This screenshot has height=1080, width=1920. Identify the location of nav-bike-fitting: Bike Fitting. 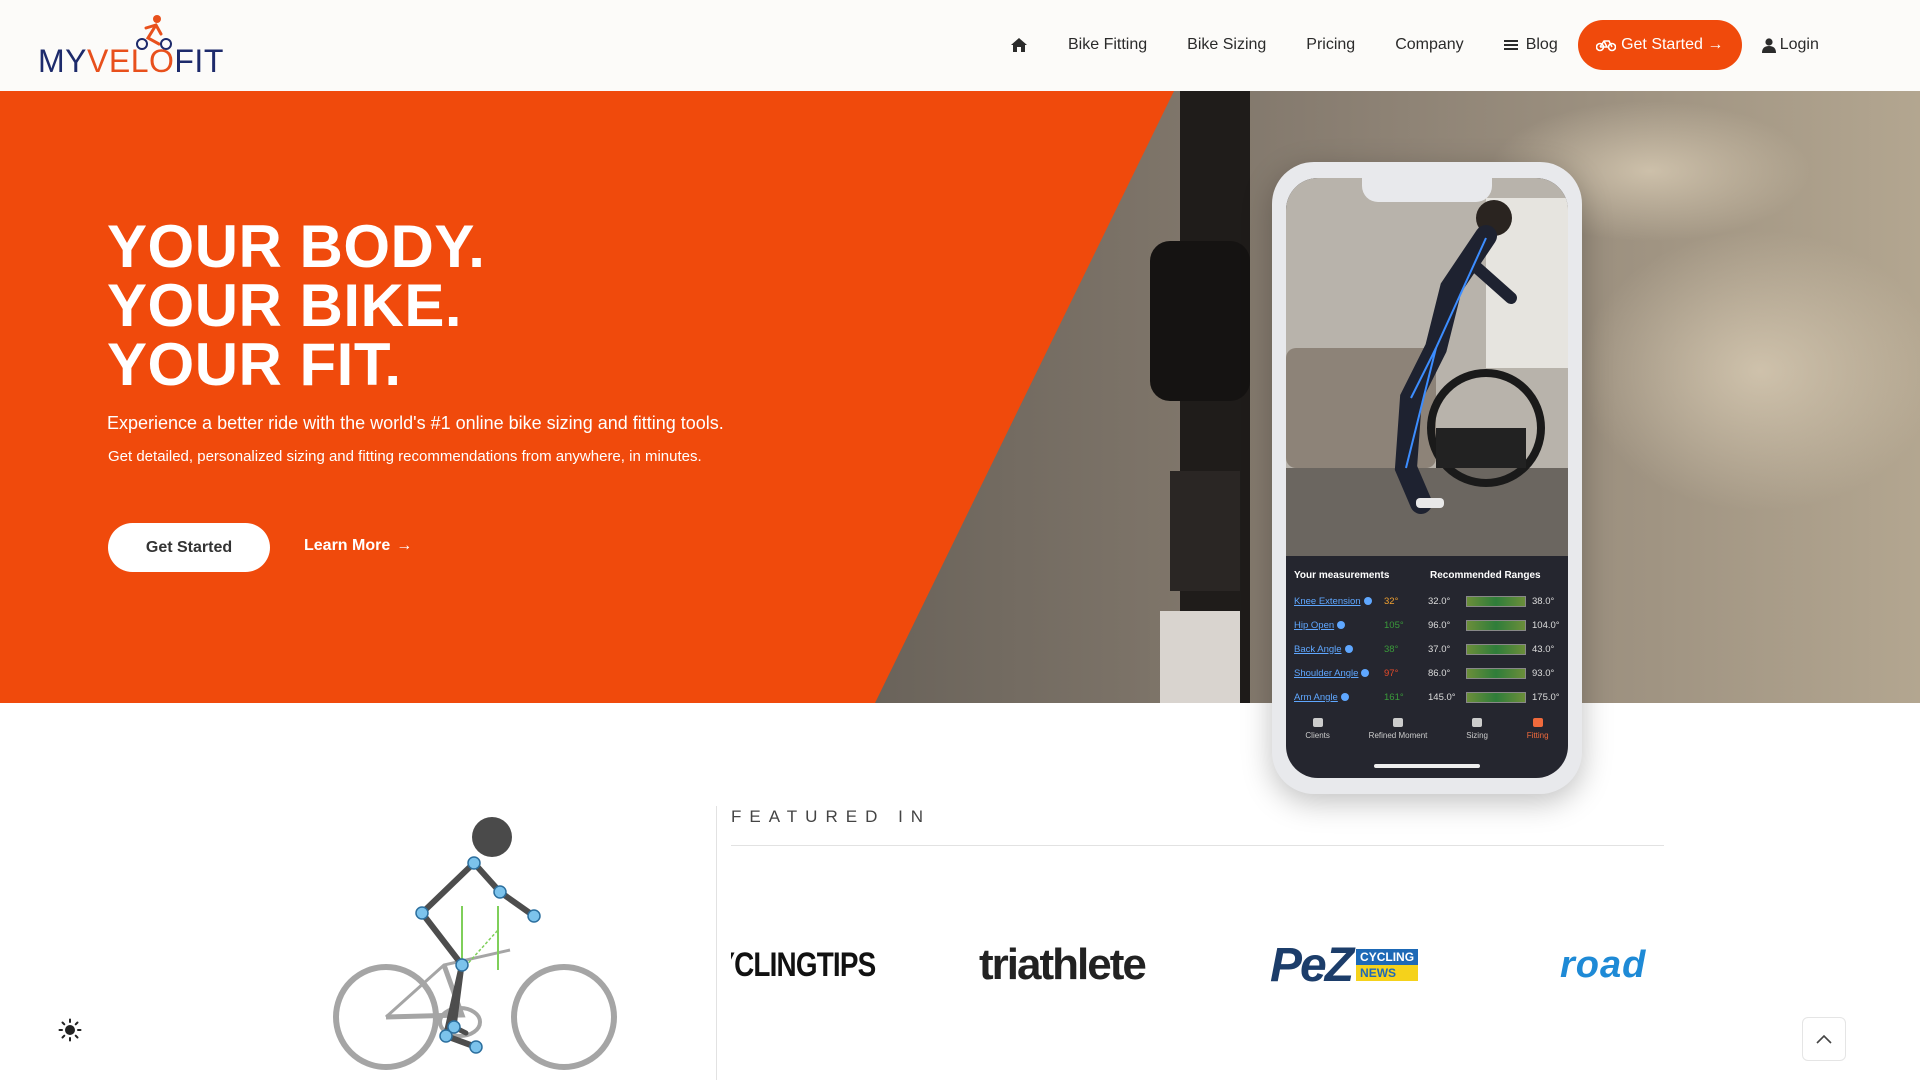
(1107, 45).